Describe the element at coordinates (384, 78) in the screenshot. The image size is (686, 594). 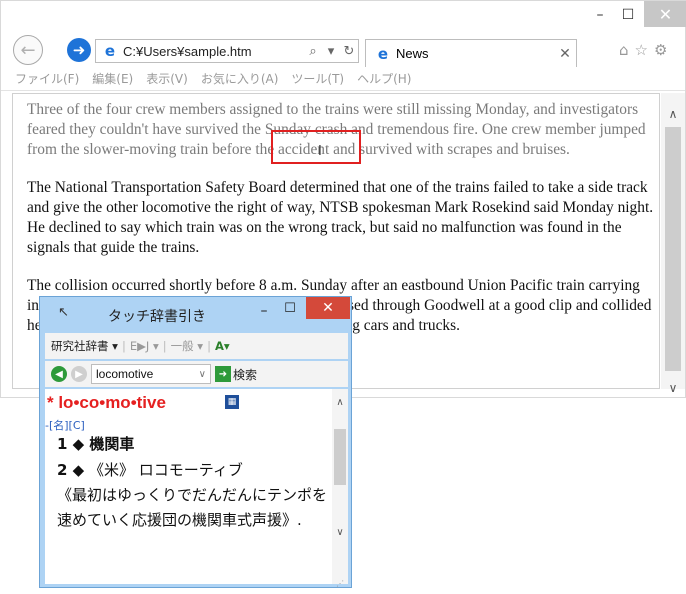
I see `menu-help: ヘルプ(H)` at that location.